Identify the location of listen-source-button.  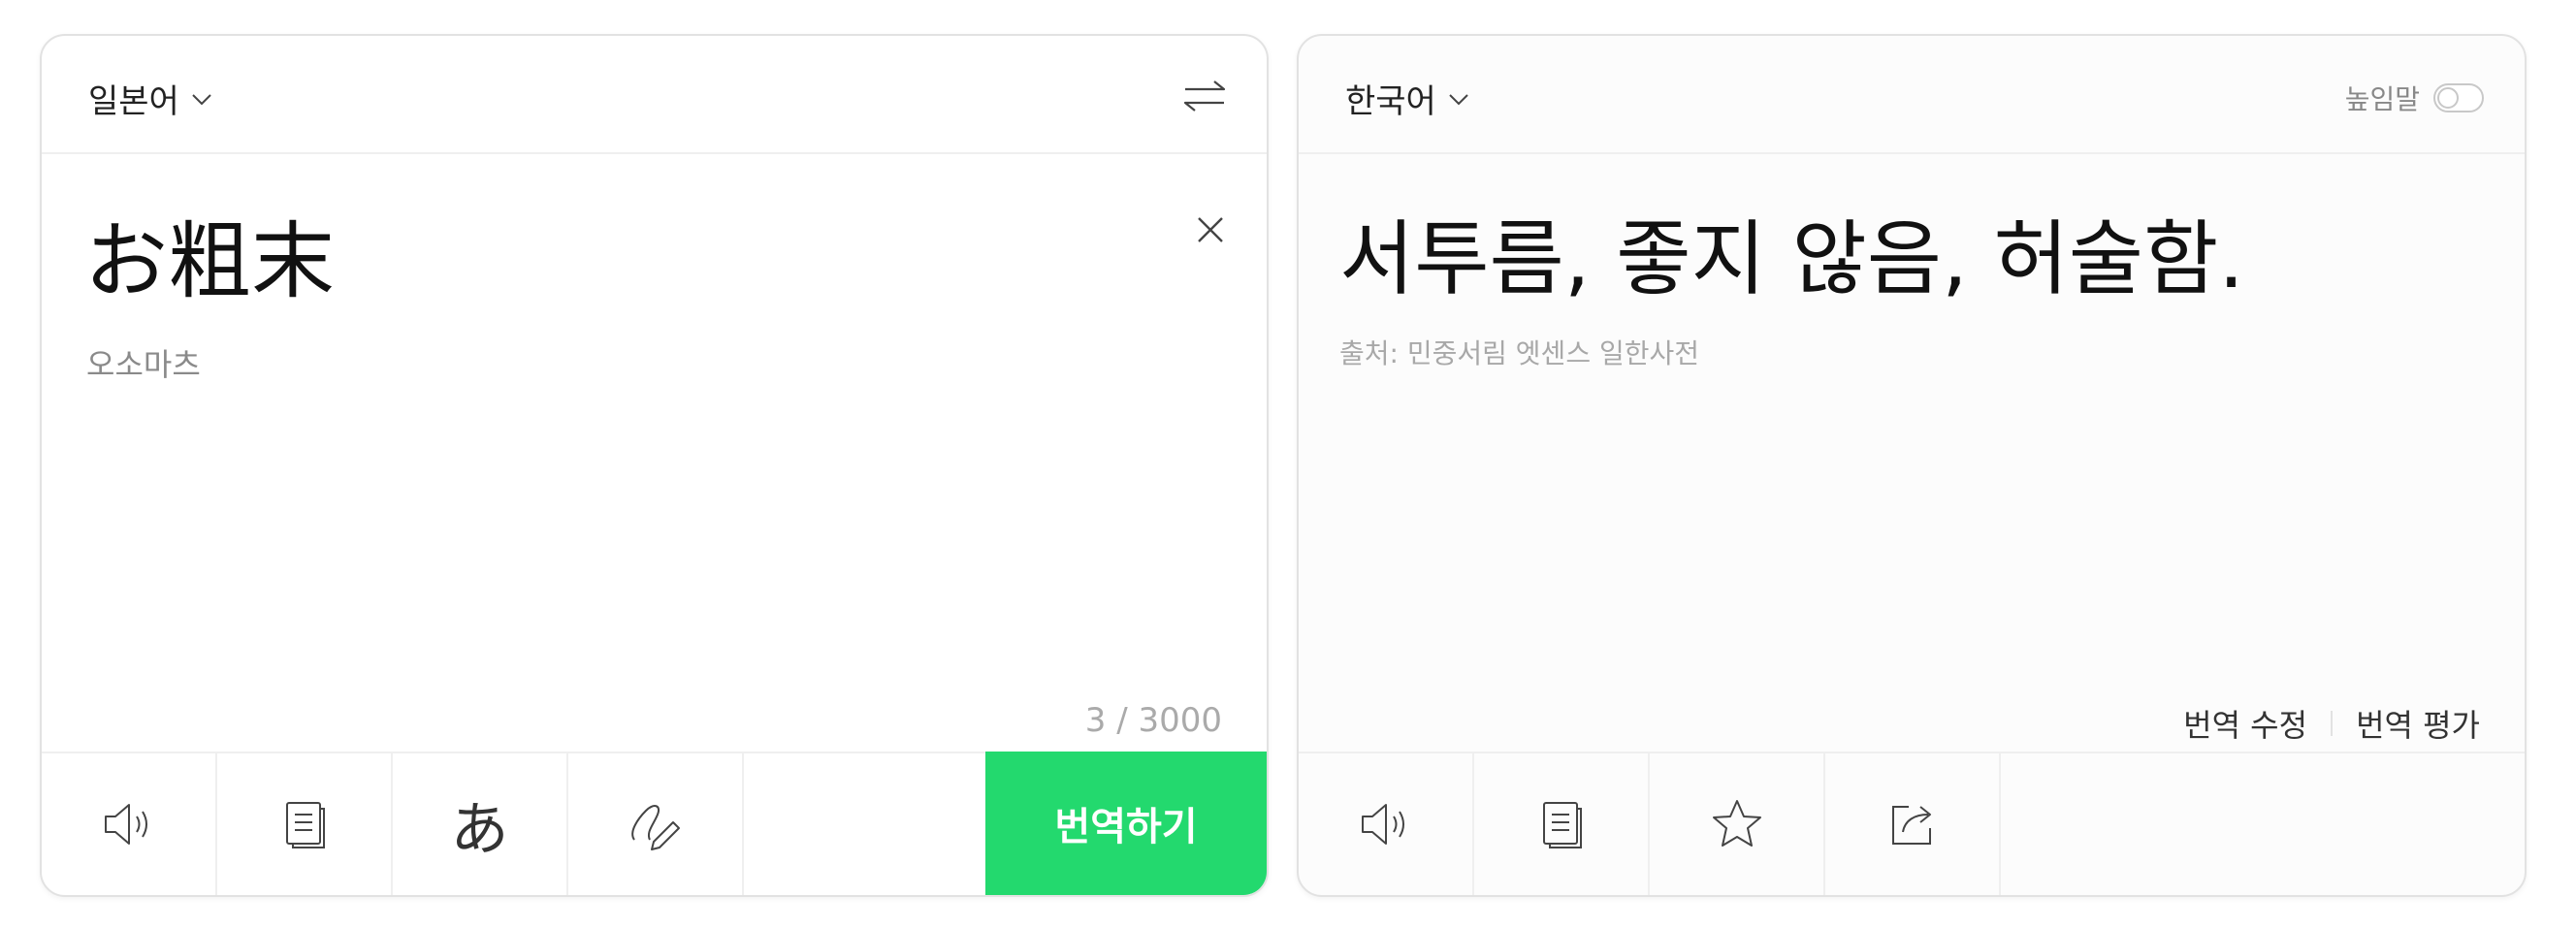
(129, 824).